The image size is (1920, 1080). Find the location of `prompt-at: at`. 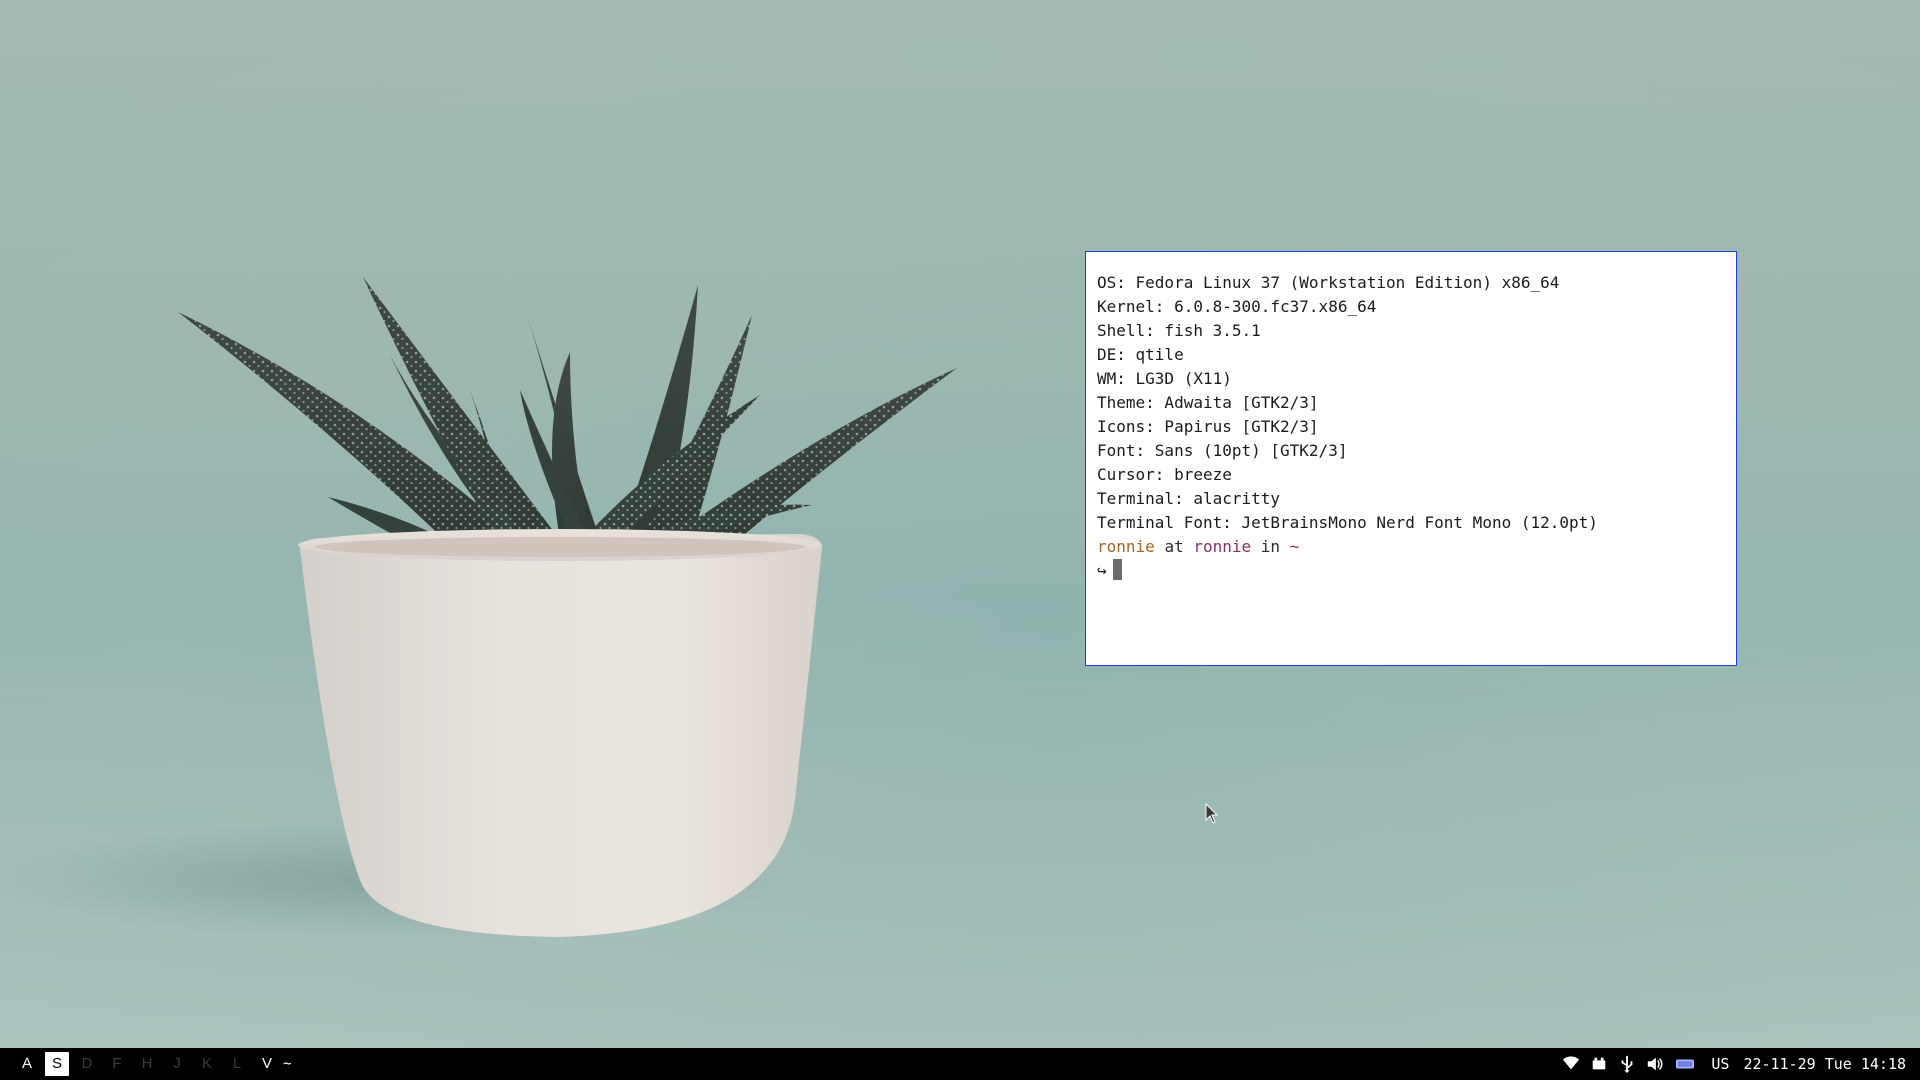

prompt-at: at is located at coordinates (1174, 546).